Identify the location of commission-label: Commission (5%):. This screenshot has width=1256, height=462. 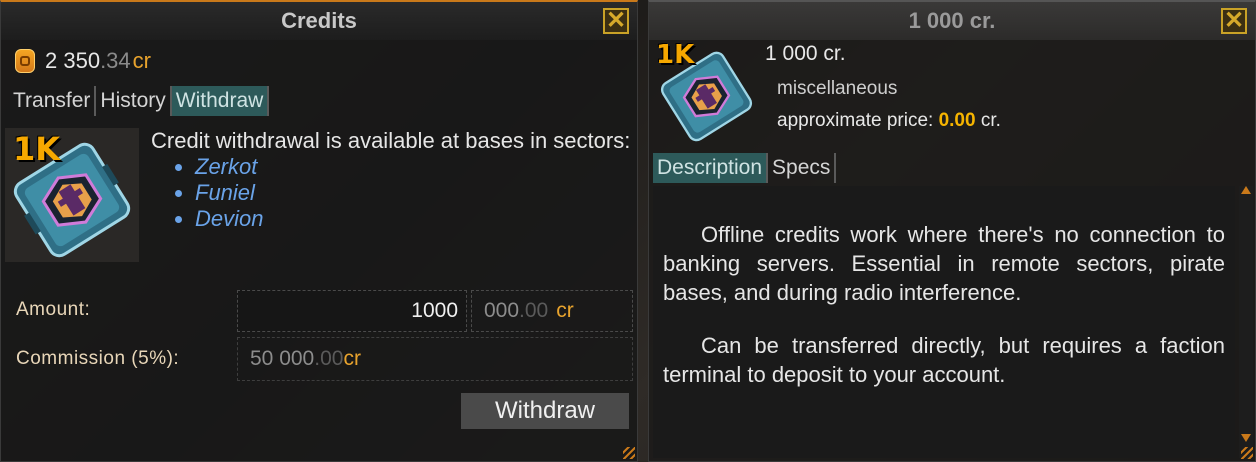
(98, 358).